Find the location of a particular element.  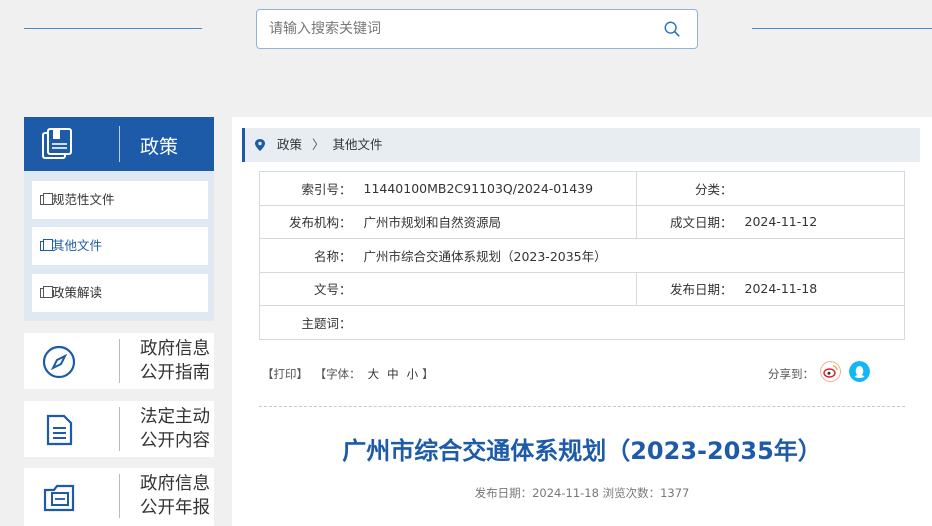

print-button: 【打印】 is located at coordinates (285, 374).